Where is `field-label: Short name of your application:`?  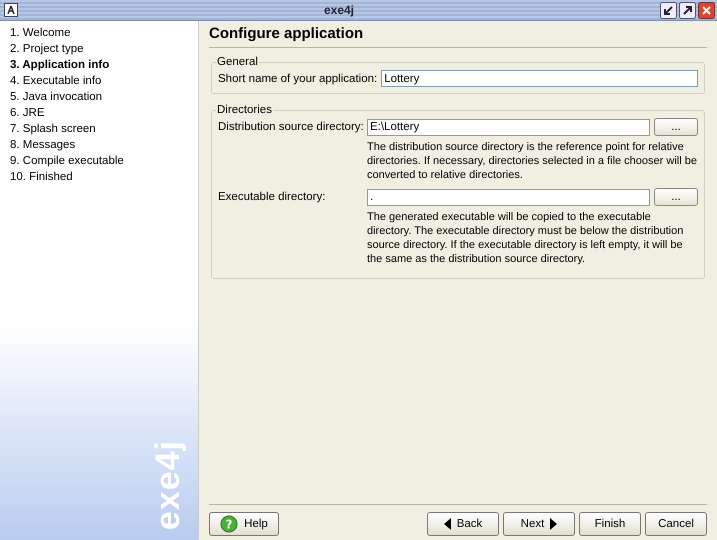
field-label: Short name of your application: is located at coordinates (298, 78).